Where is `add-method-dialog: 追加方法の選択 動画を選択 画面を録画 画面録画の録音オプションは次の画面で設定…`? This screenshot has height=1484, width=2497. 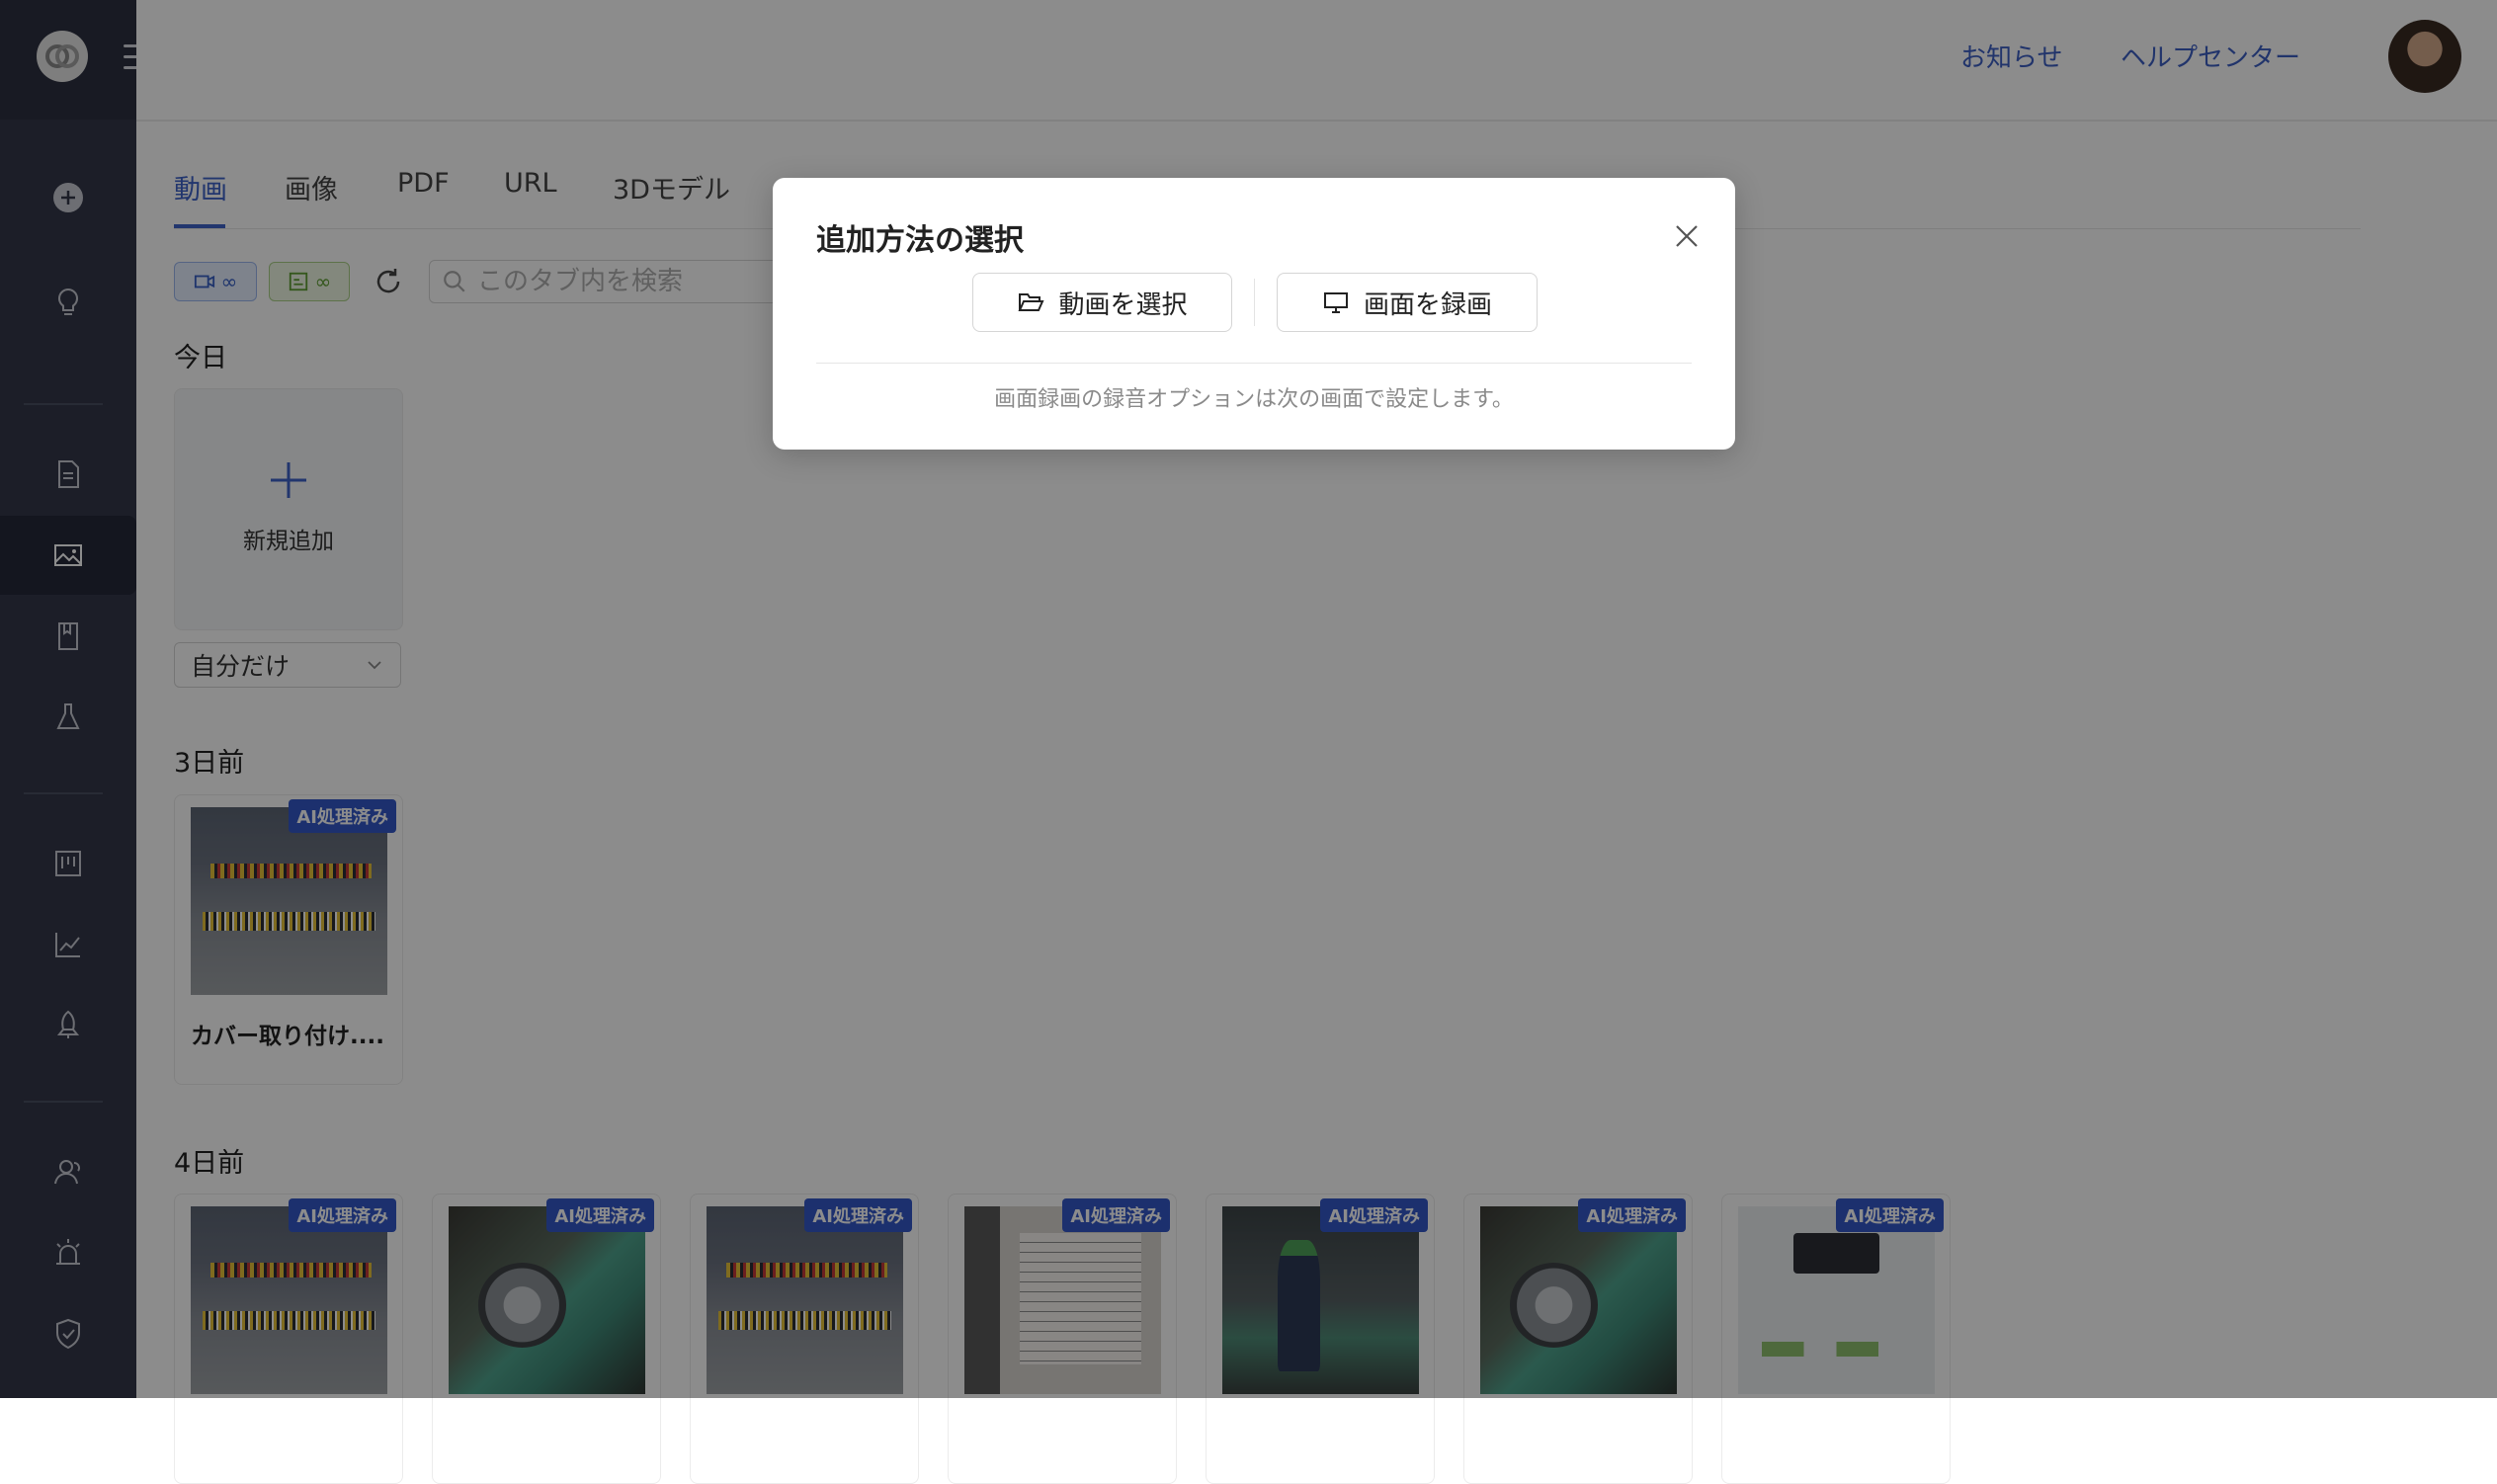
add-method-dialog: 追加方法の選択 動画を選択 画面を録画 画面録画の録音オプションは次の画面で設定… is located at coordinates (1254, 314).